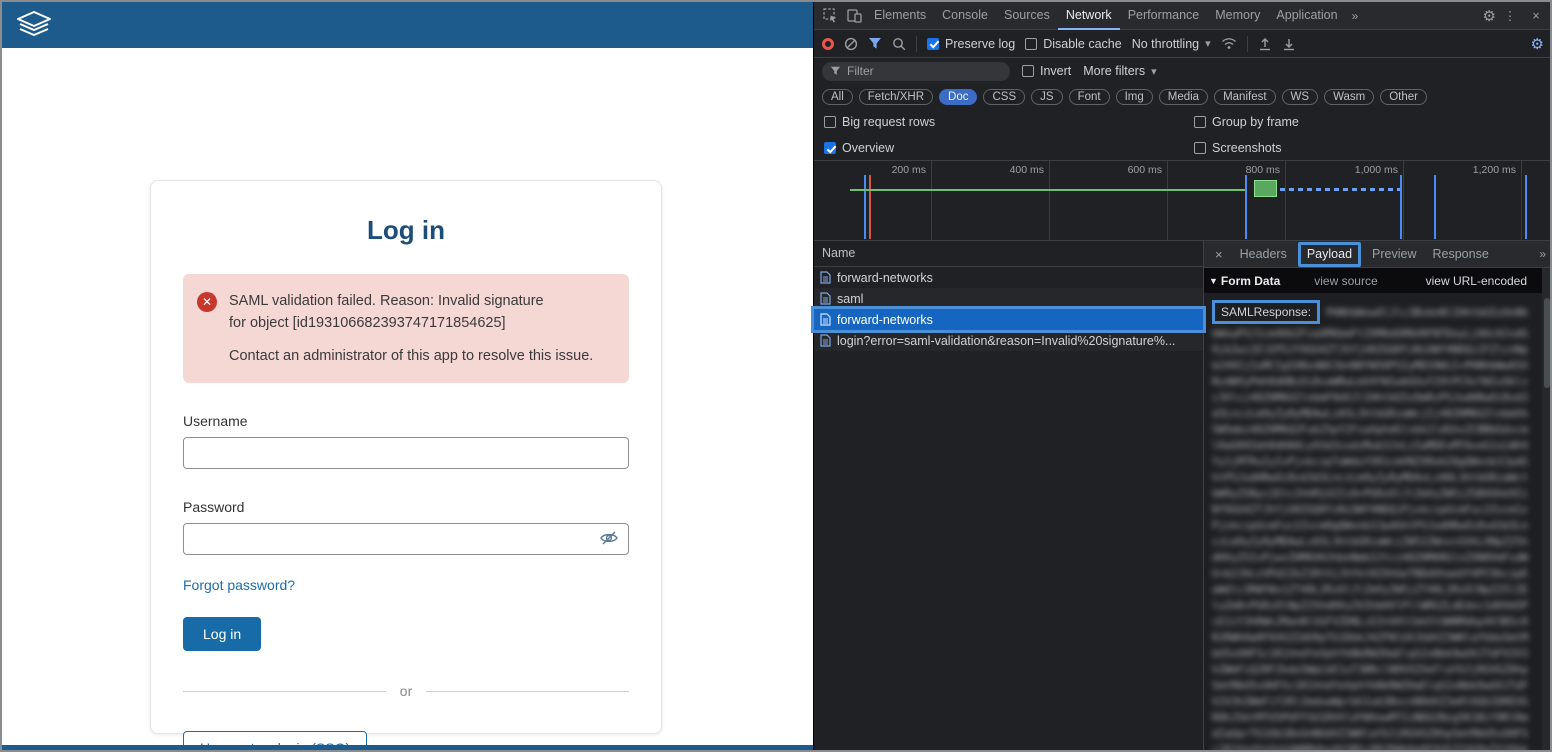 Image resolution: width=1552 pixels, height=752 pixels. I want to click on details-tab-response: Response, so click(1461, 254).